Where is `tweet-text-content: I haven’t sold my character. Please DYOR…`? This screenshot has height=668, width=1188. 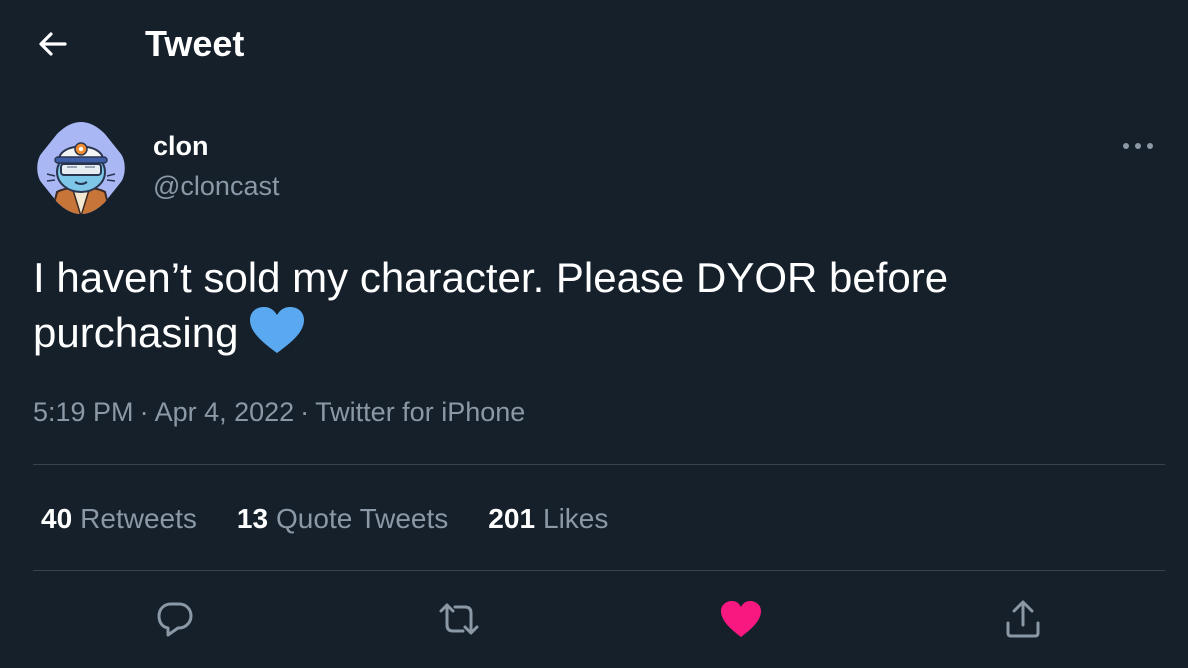 tweet-text-content: I haven’t sold my character. Please DYOR… is located at coordinates (491, 305).